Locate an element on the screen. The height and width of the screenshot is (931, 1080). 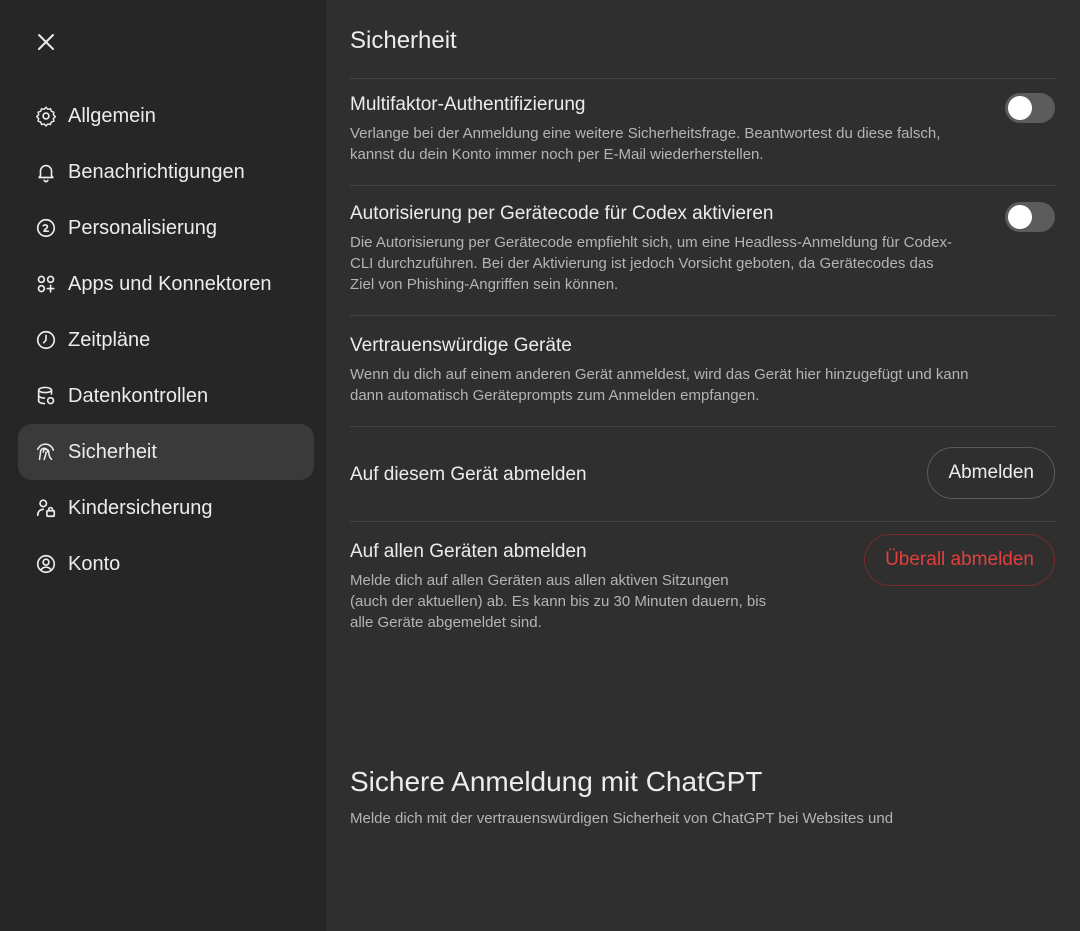
close-button is located at coordinates (46, 42).